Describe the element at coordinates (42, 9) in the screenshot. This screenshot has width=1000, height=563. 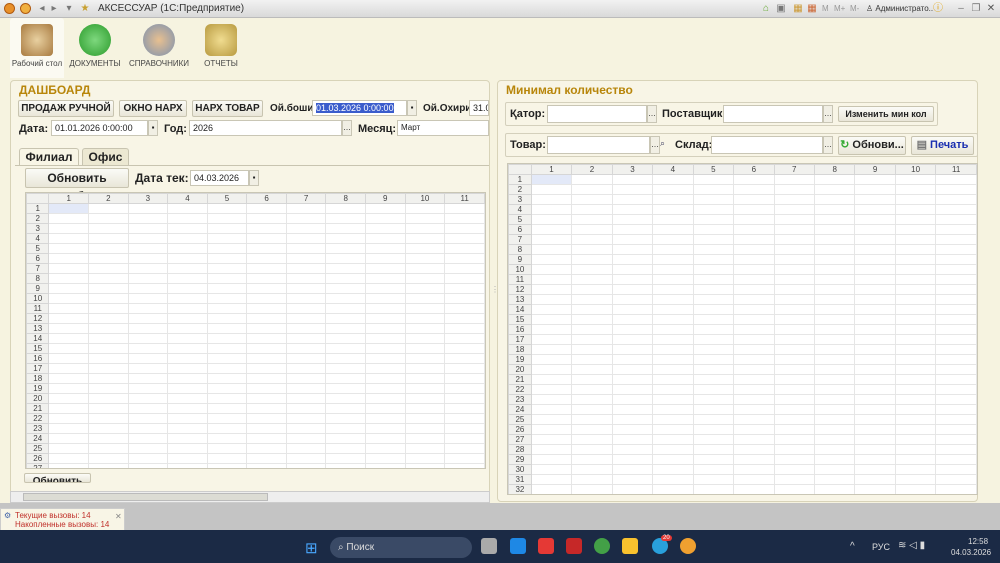
I see `back-icon: ◂` at that location.